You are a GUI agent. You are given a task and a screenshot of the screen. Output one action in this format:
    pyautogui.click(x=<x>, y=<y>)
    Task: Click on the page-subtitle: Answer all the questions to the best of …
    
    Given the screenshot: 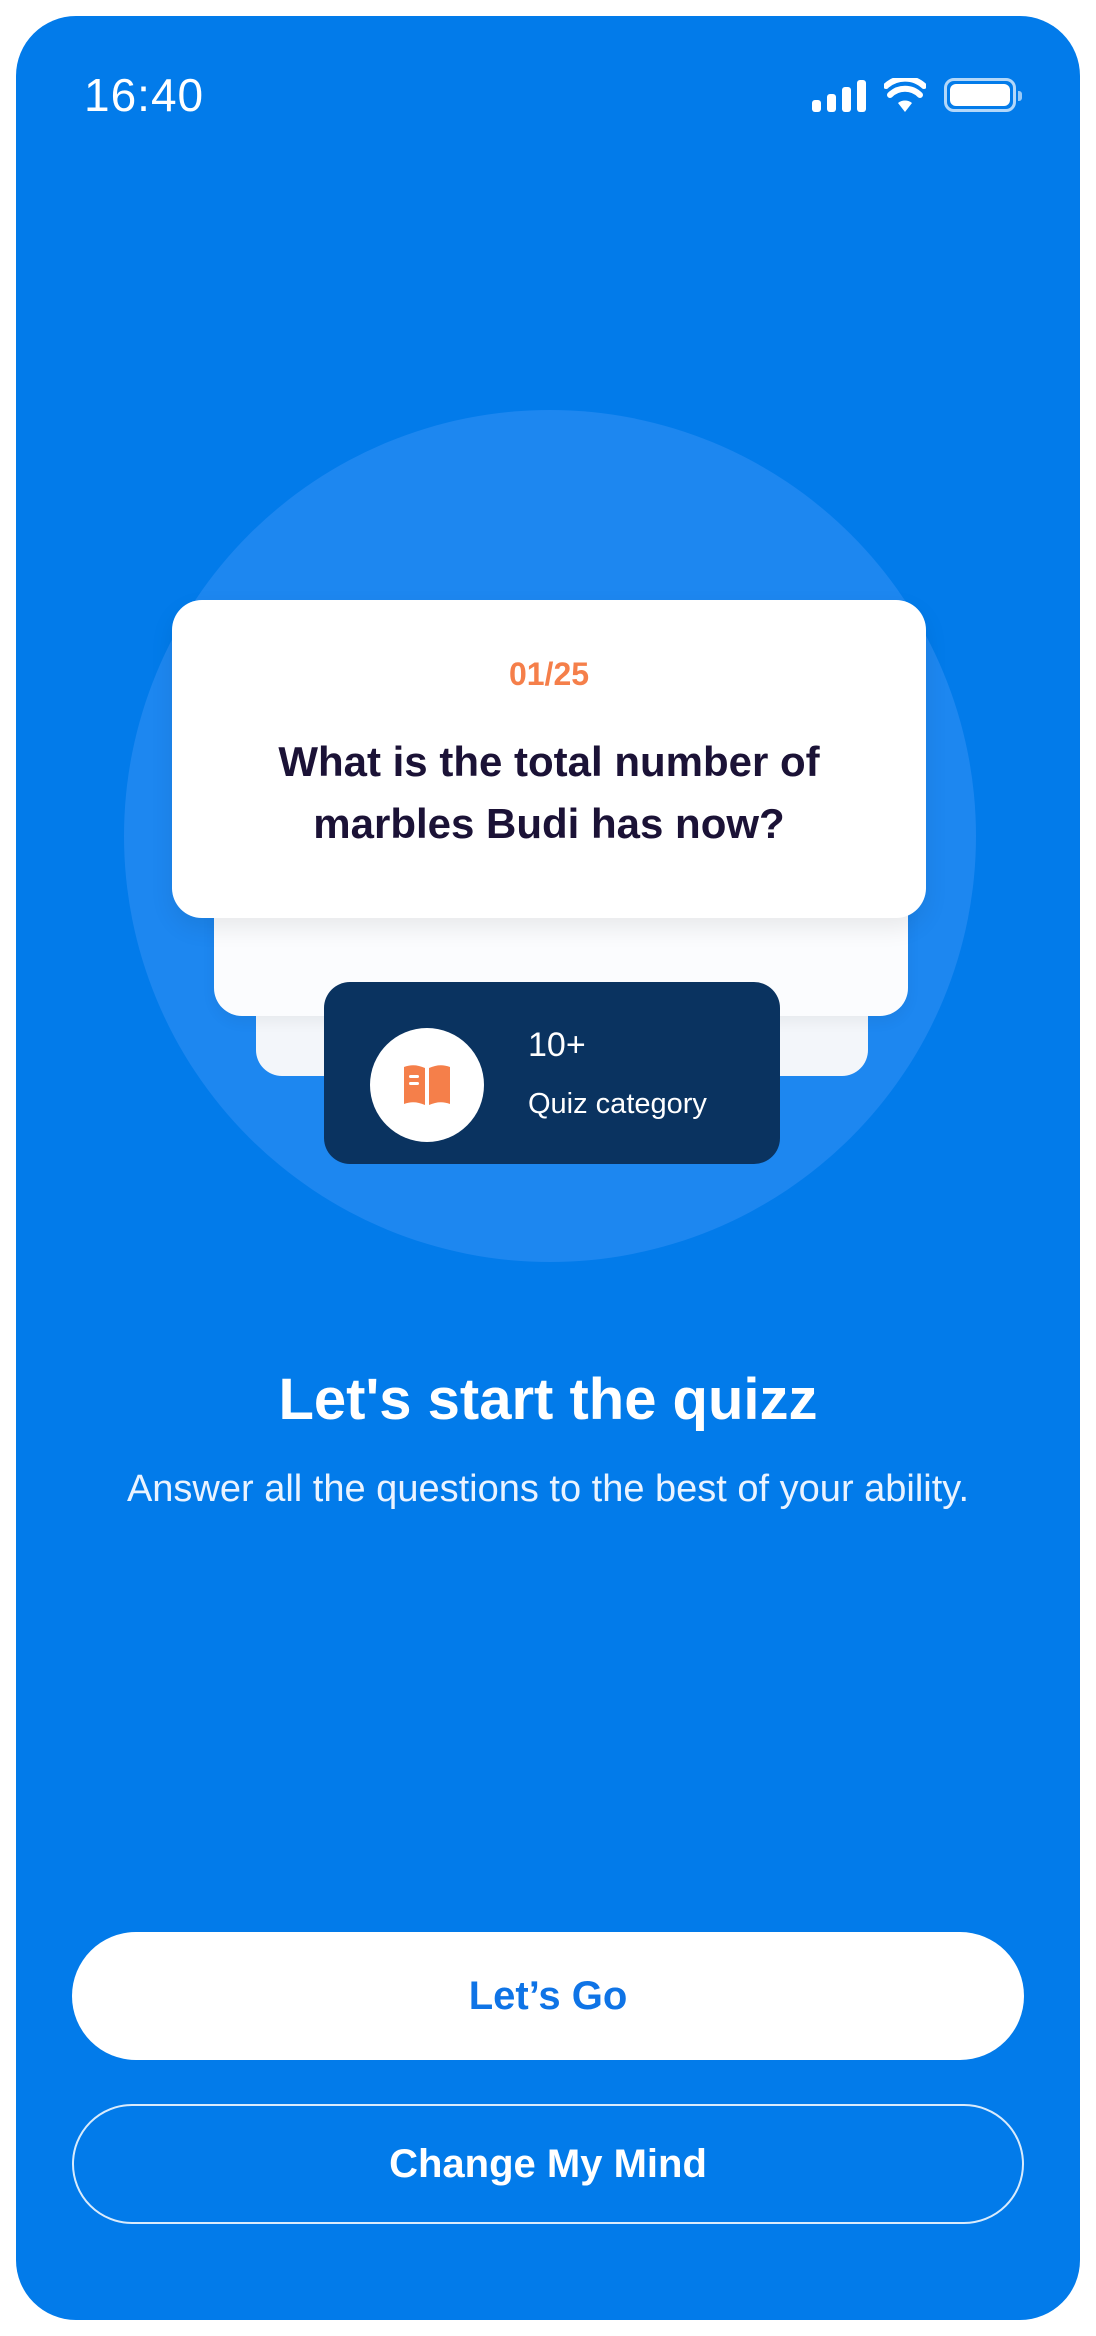 What is the action you would take?
    pyautogui.click(x=548, y=1489)
    